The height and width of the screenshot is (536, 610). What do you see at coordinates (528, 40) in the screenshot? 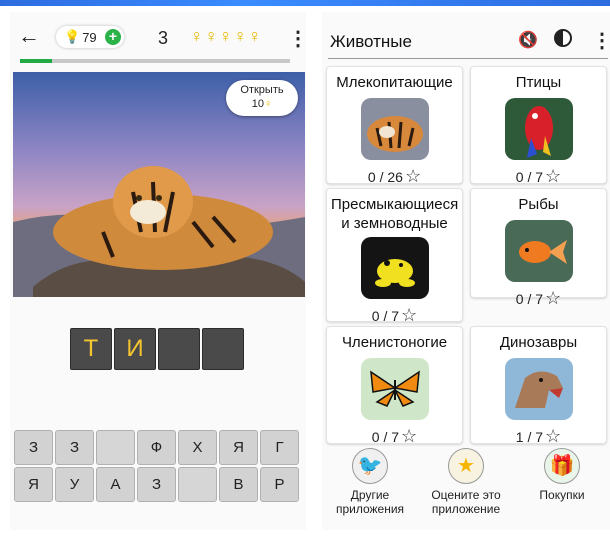
I see `sound-muted-icon: 🔇` at bounding box center [528, 40].